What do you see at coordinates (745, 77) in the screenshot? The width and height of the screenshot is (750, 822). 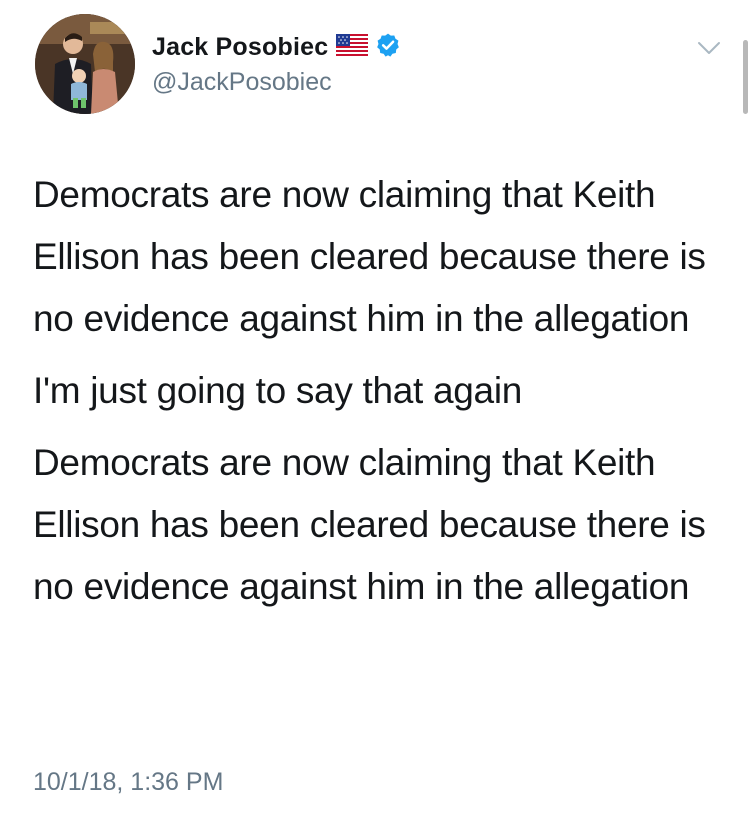 I see `scrollbar` at bounding box center [745, 77].